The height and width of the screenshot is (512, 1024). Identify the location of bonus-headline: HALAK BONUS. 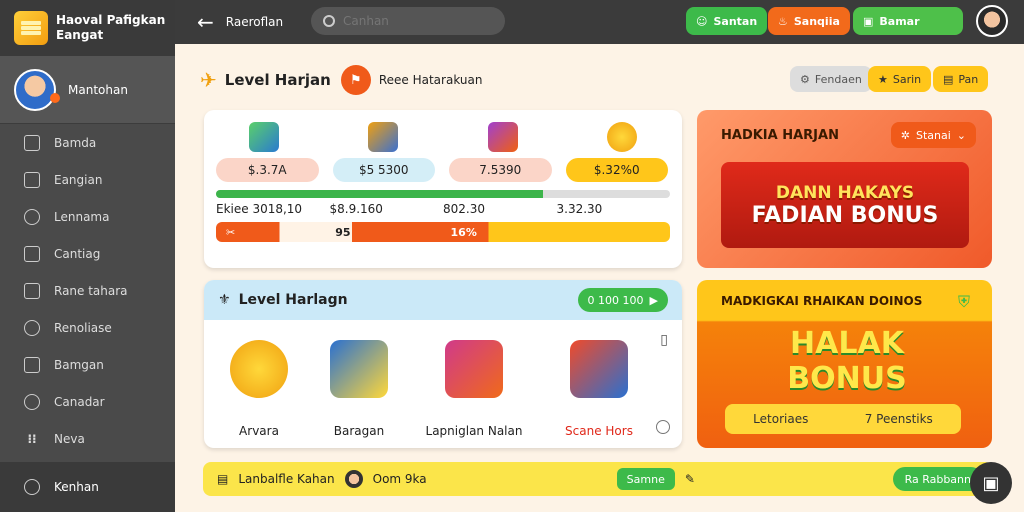
(847, 361).